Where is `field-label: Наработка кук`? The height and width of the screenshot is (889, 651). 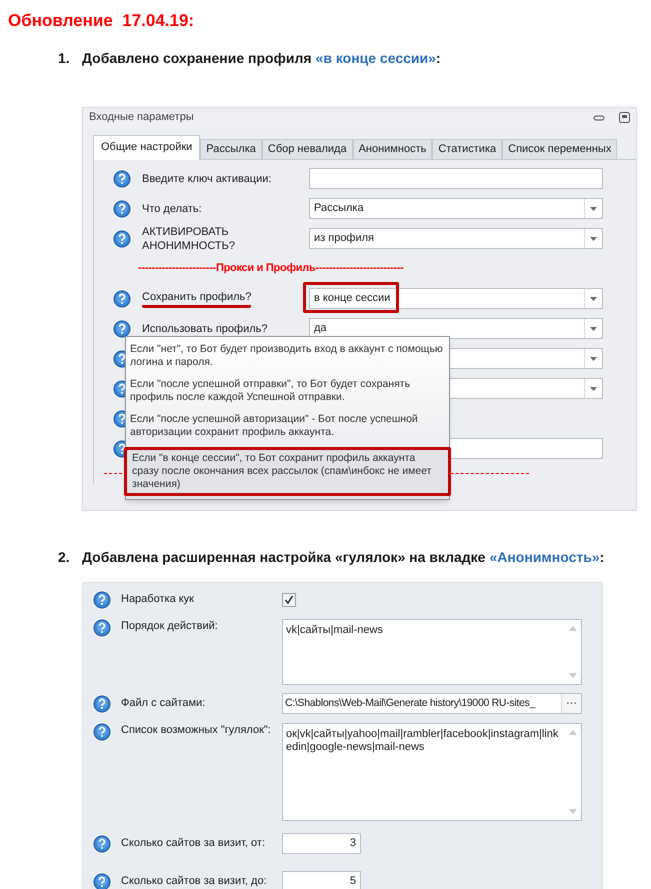
field-label: Наработка кук is located at coordinates (158, 599).